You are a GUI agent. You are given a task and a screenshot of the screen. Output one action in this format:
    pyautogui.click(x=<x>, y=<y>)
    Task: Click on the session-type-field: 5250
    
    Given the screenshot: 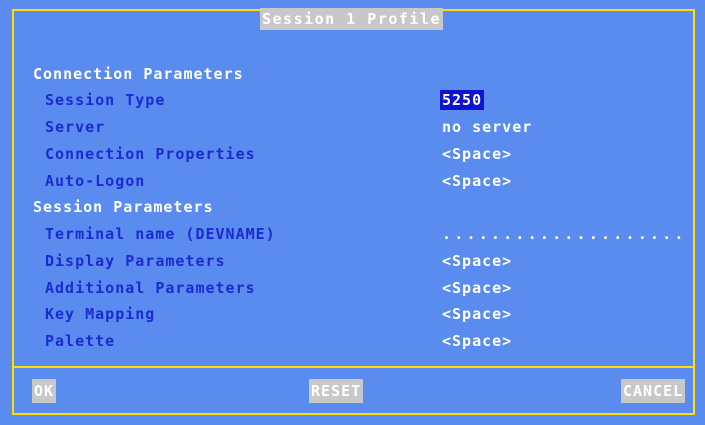 What is the action you would take?
    pyautogui.click(x=462, y=100)
    